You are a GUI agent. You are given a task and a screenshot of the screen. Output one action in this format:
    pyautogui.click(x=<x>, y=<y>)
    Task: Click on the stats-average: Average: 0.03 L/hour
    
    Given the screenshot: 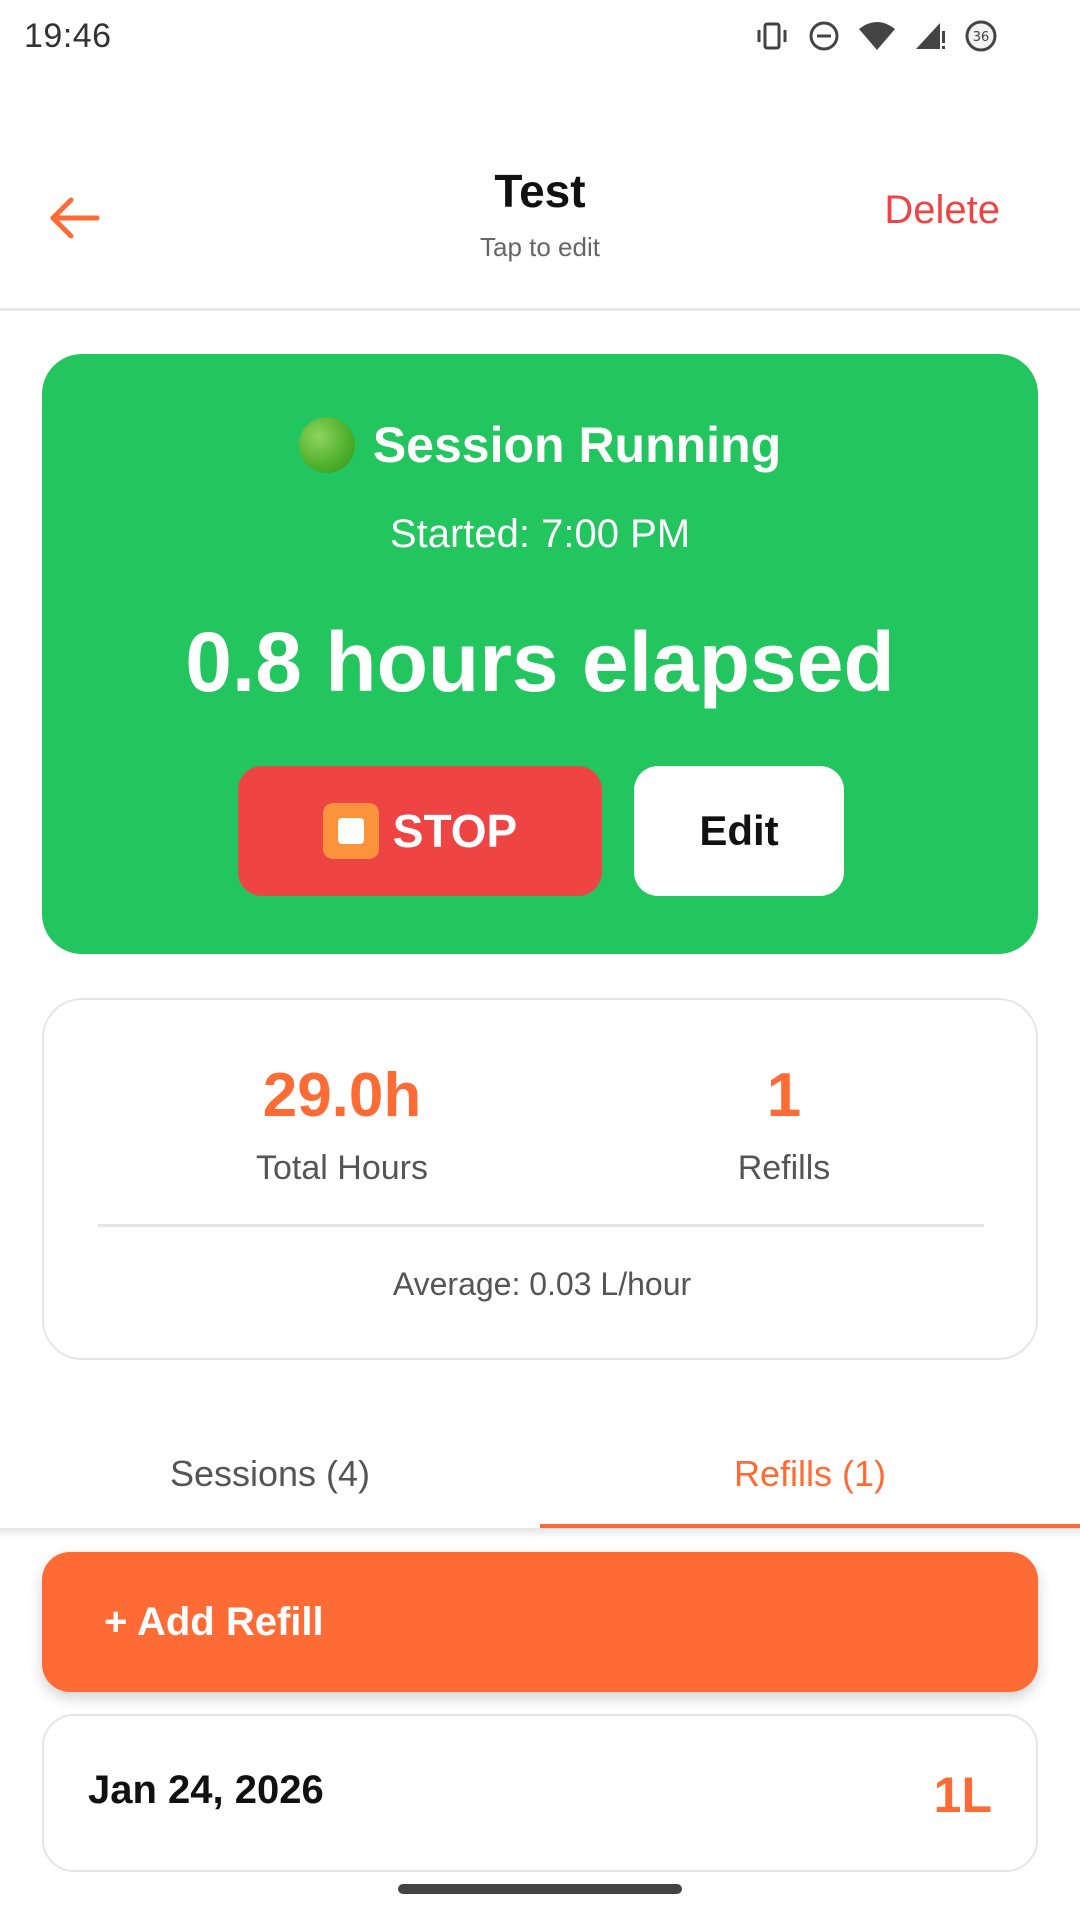 What is the action you would take?
    pyautogui.click(x=542, y=1284)
    